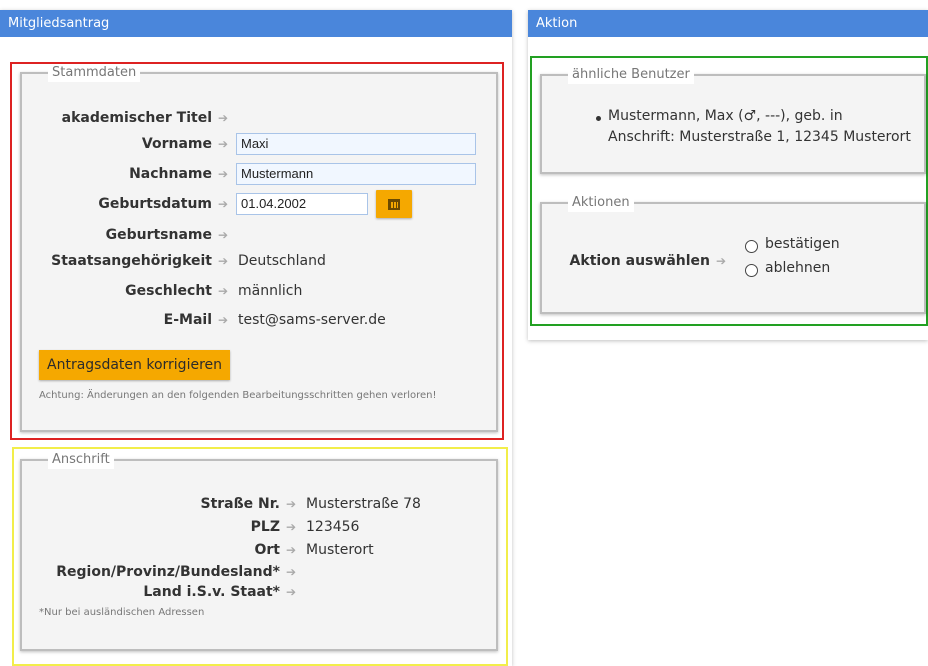 Image resolution: width=928 pixels, height=666 pixels. Describe the element at coordinates (631, 75) in the screenshot. I see `aehnliche-benutzer-legend: ähnliche Benutzer` at that location.